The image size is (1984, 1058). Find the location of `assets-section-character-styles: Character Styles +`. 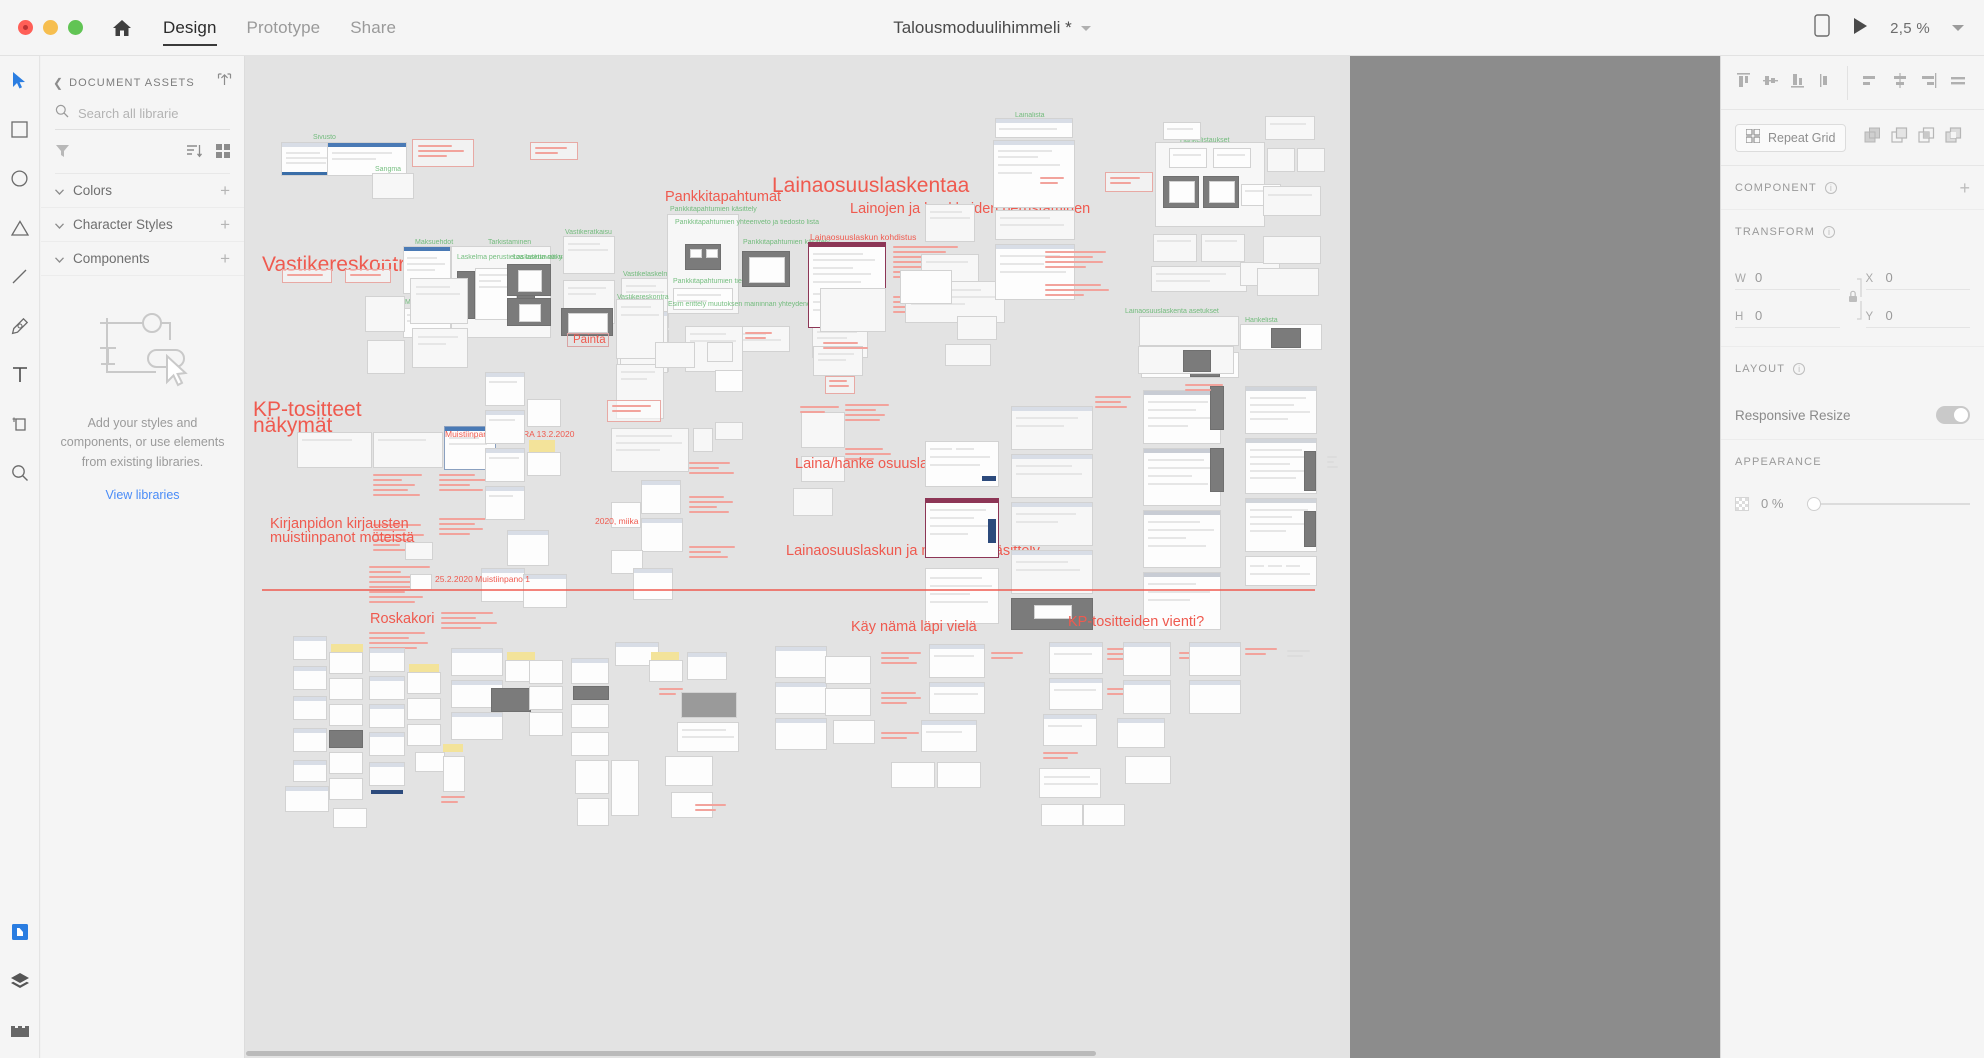

assets-section-character-styles: Character Styles + is located at coordinates (142, 225).